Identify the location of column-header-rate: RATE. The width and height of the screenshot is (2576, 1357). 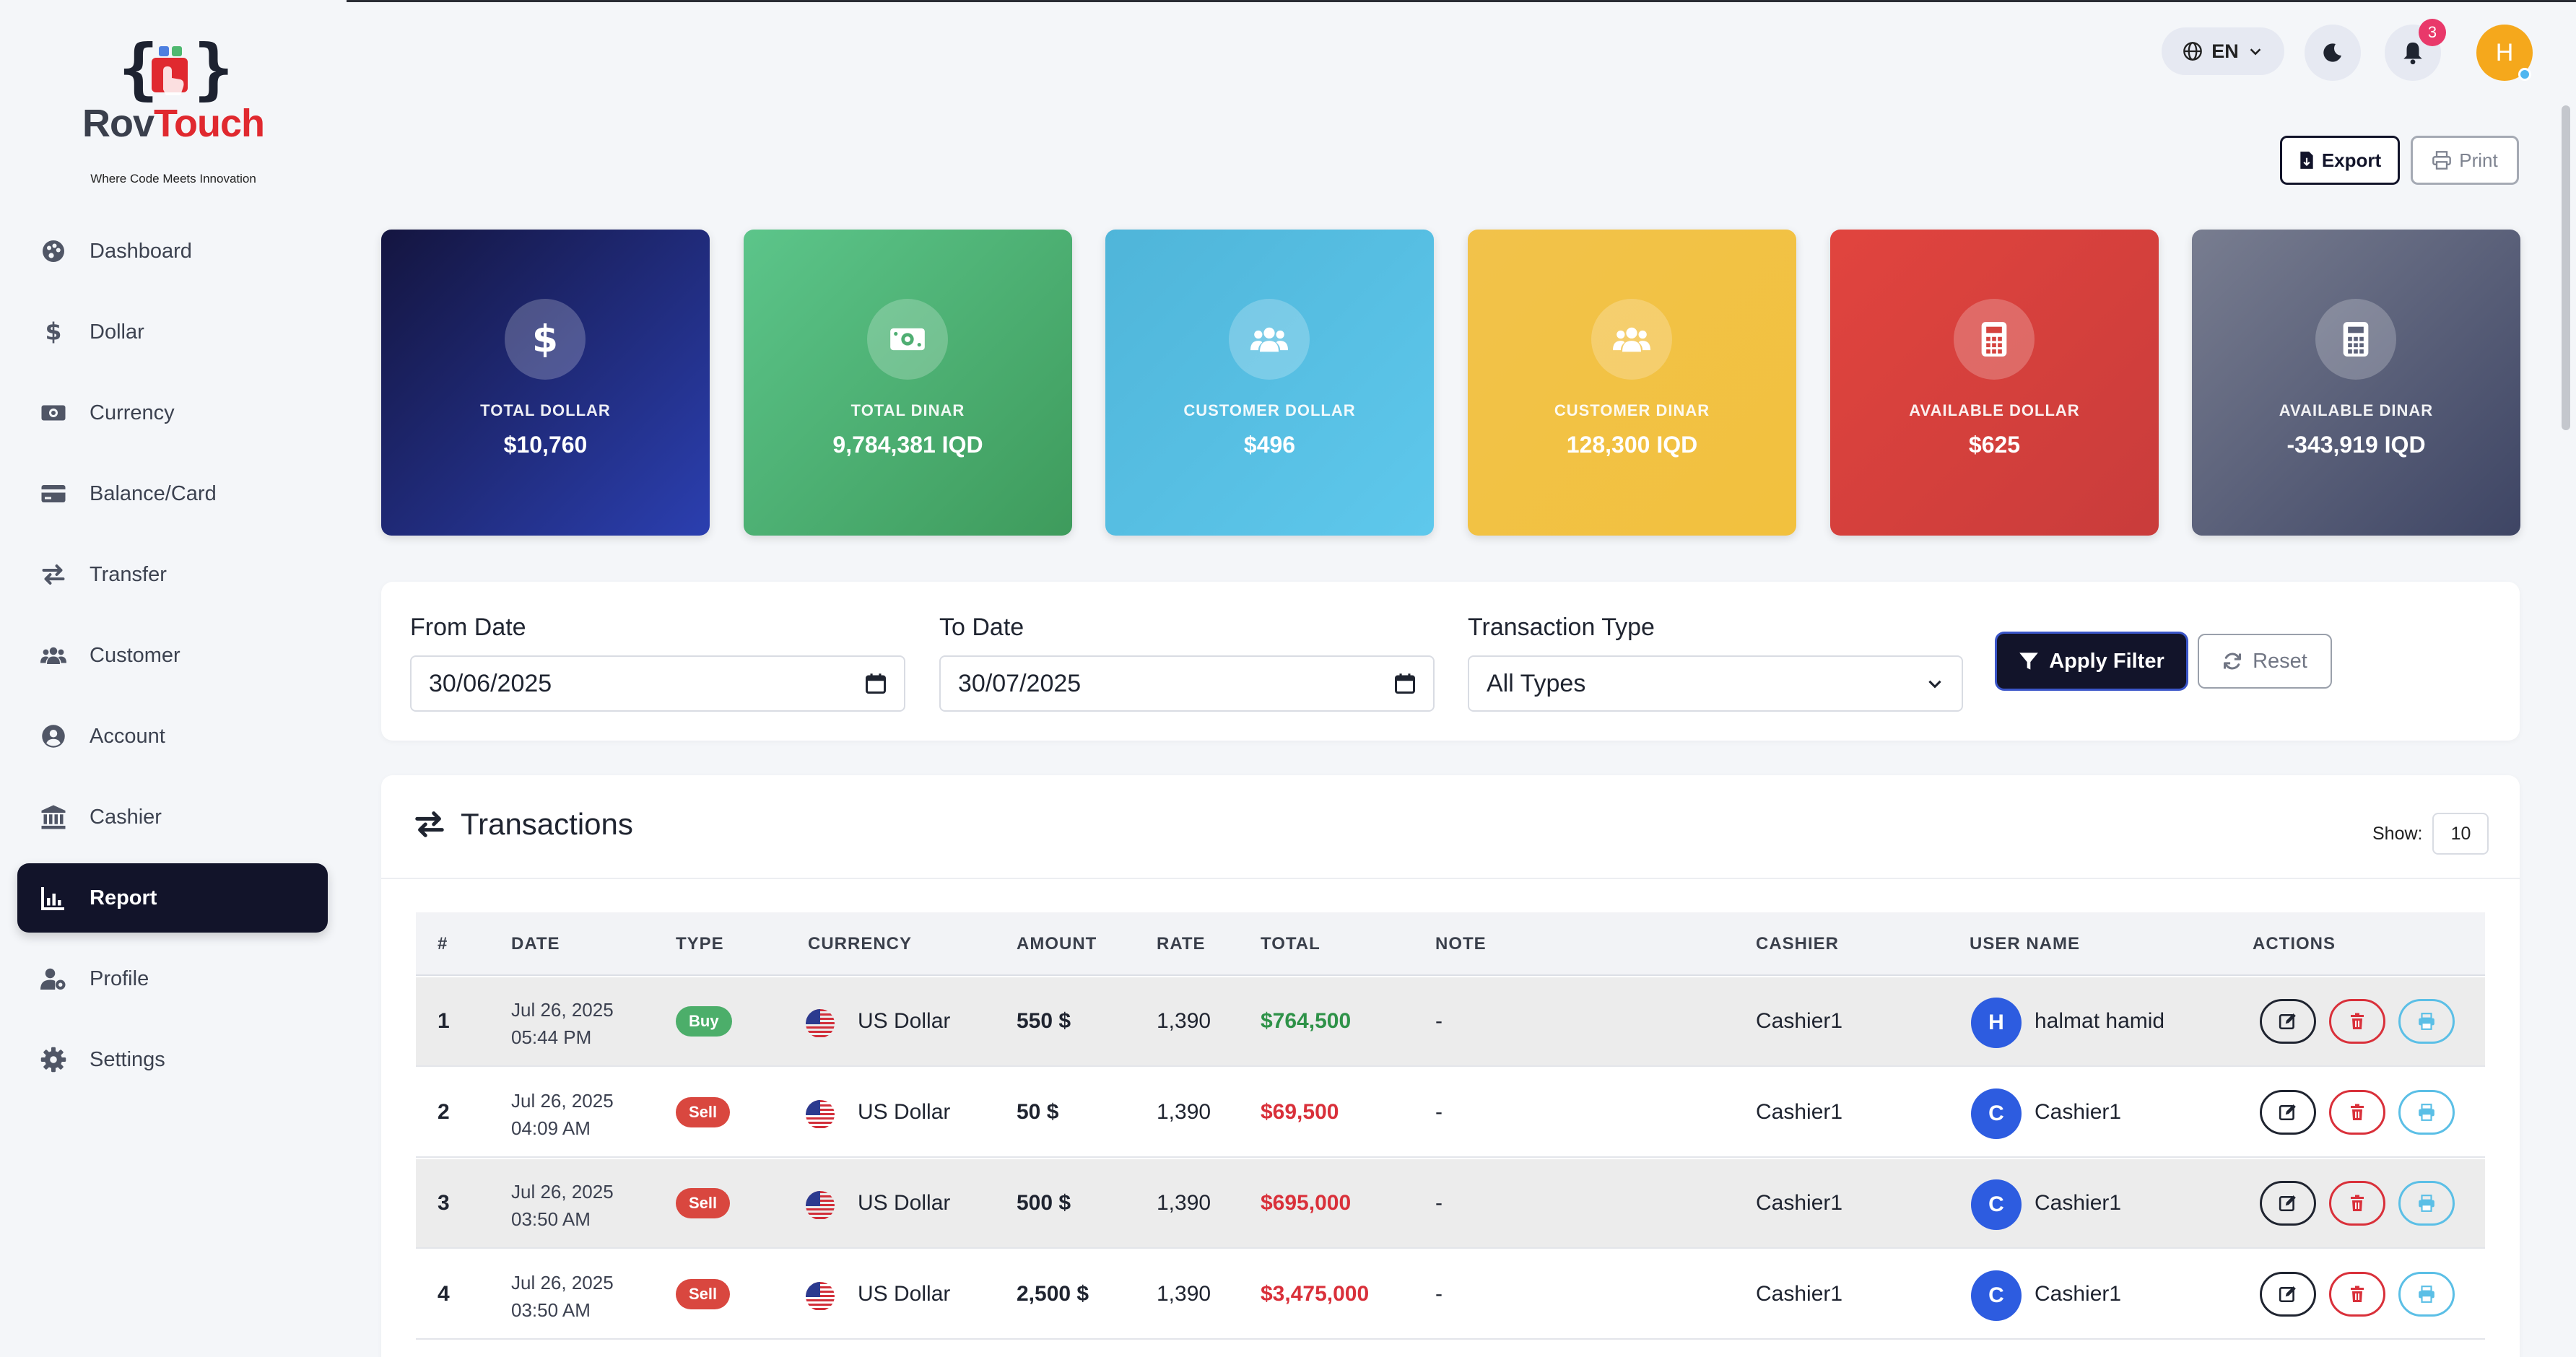
(1181, 944).